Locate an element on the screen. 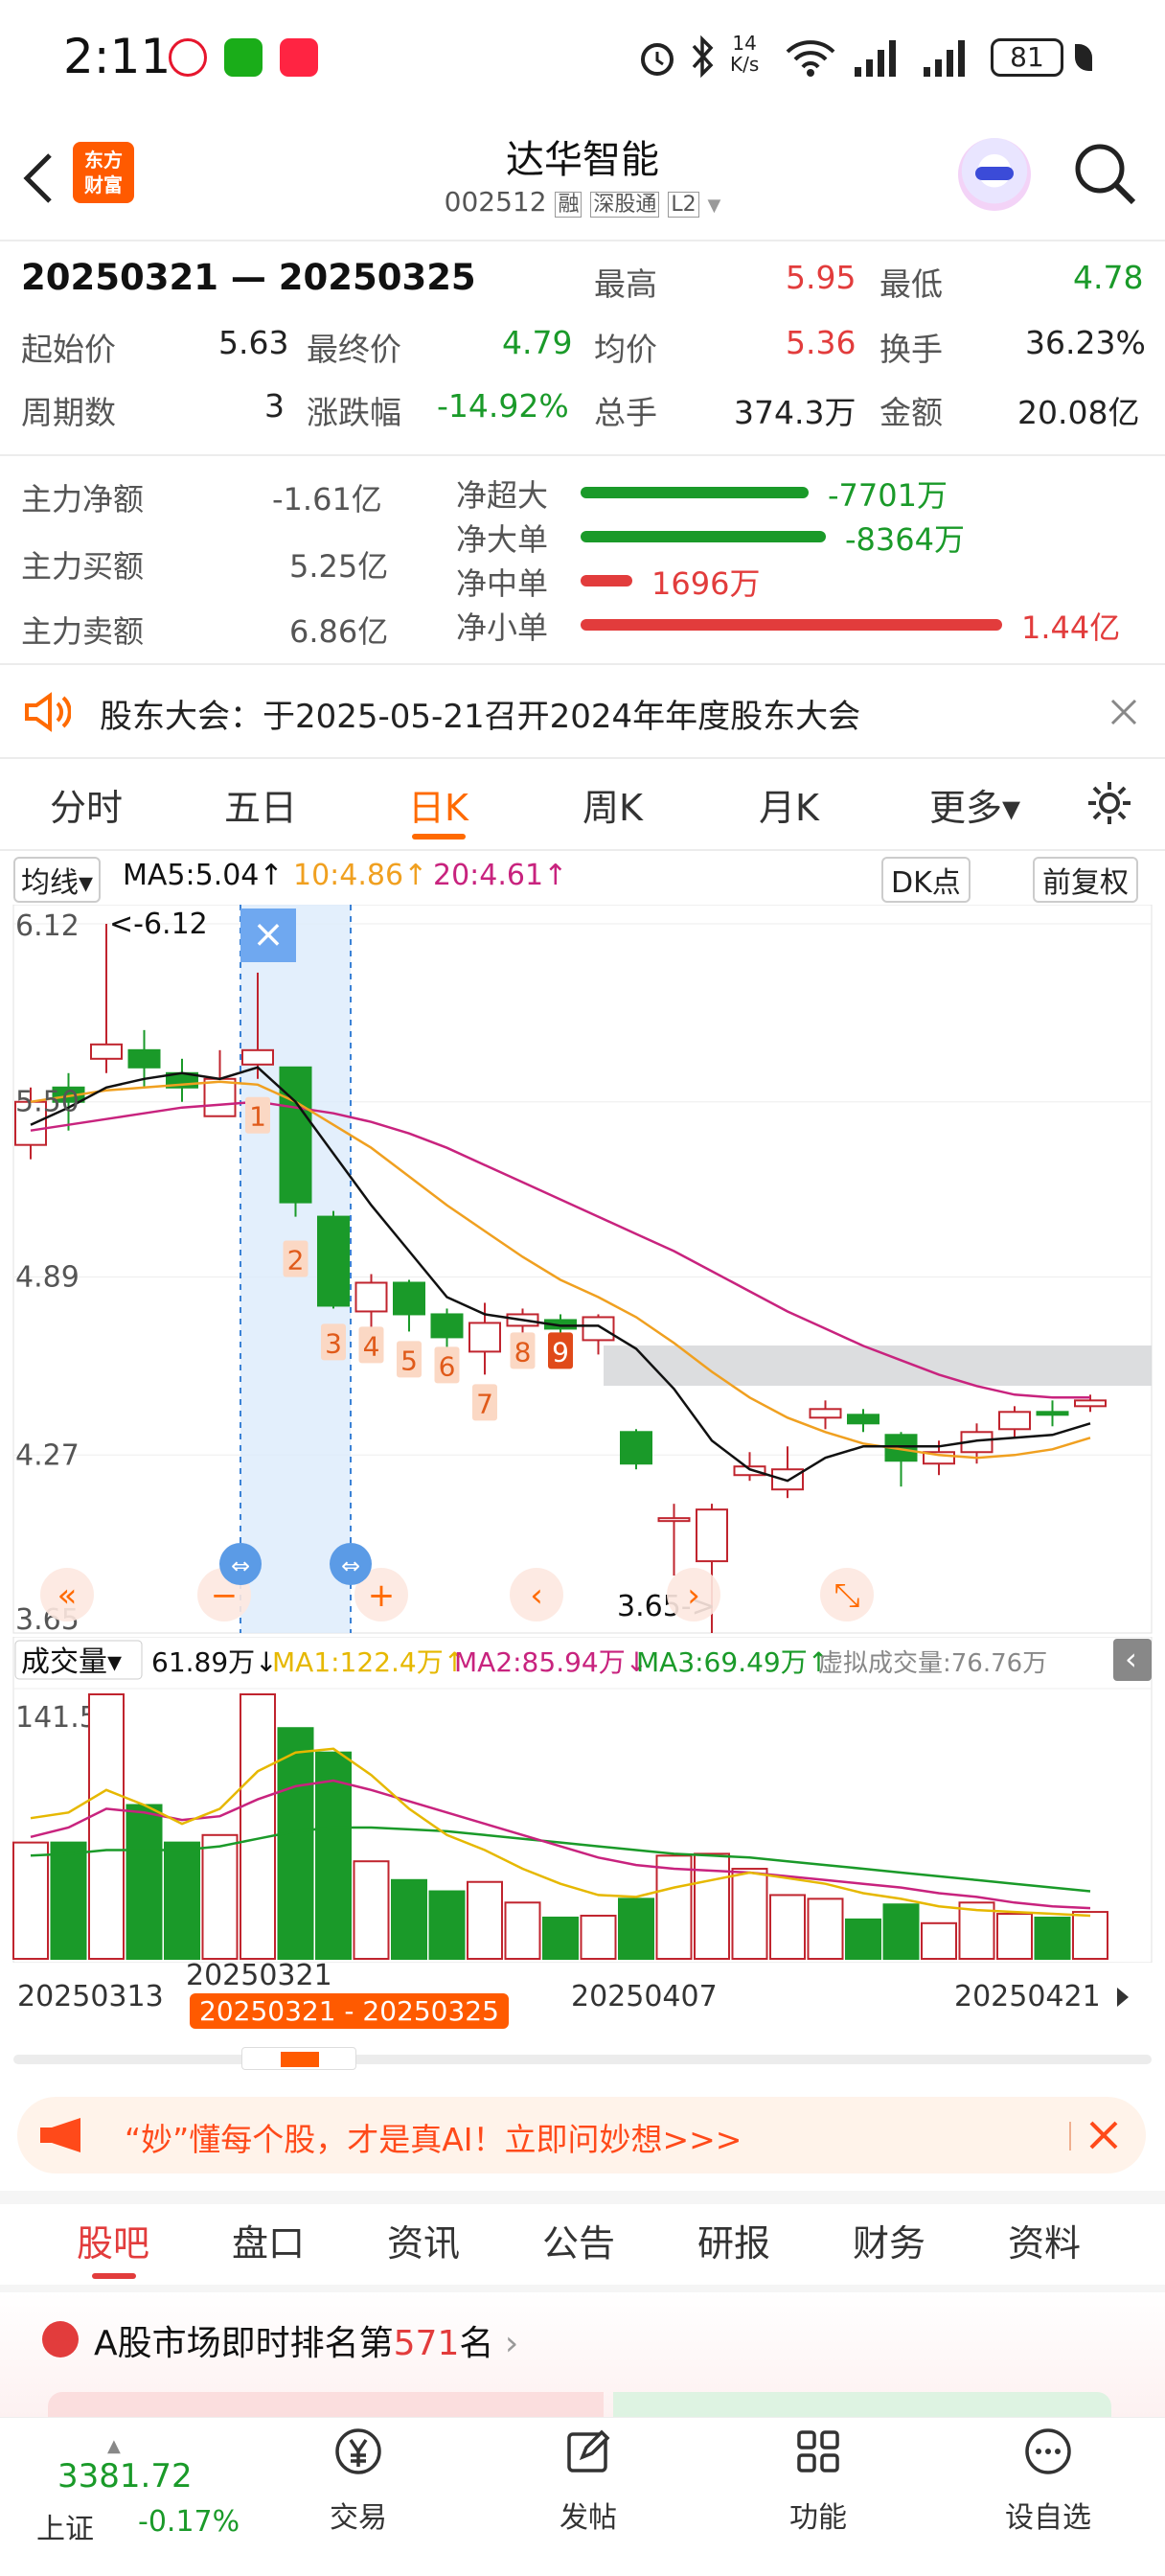 The width and height of the screenshot is (1165, 2576). tab-pankou: 盘口 is located at coordinates (268, 2240).